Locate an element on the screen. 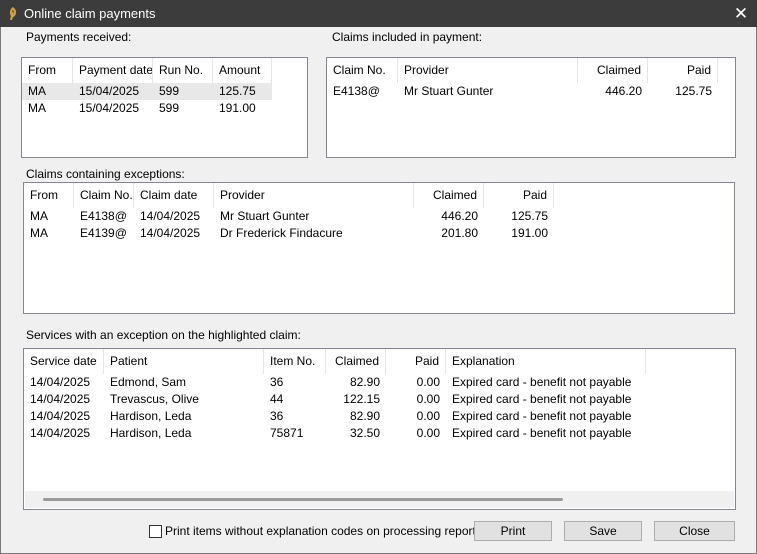  list-header: Claim No. Provider Claimed Paid is located at coordinates (522, 70).